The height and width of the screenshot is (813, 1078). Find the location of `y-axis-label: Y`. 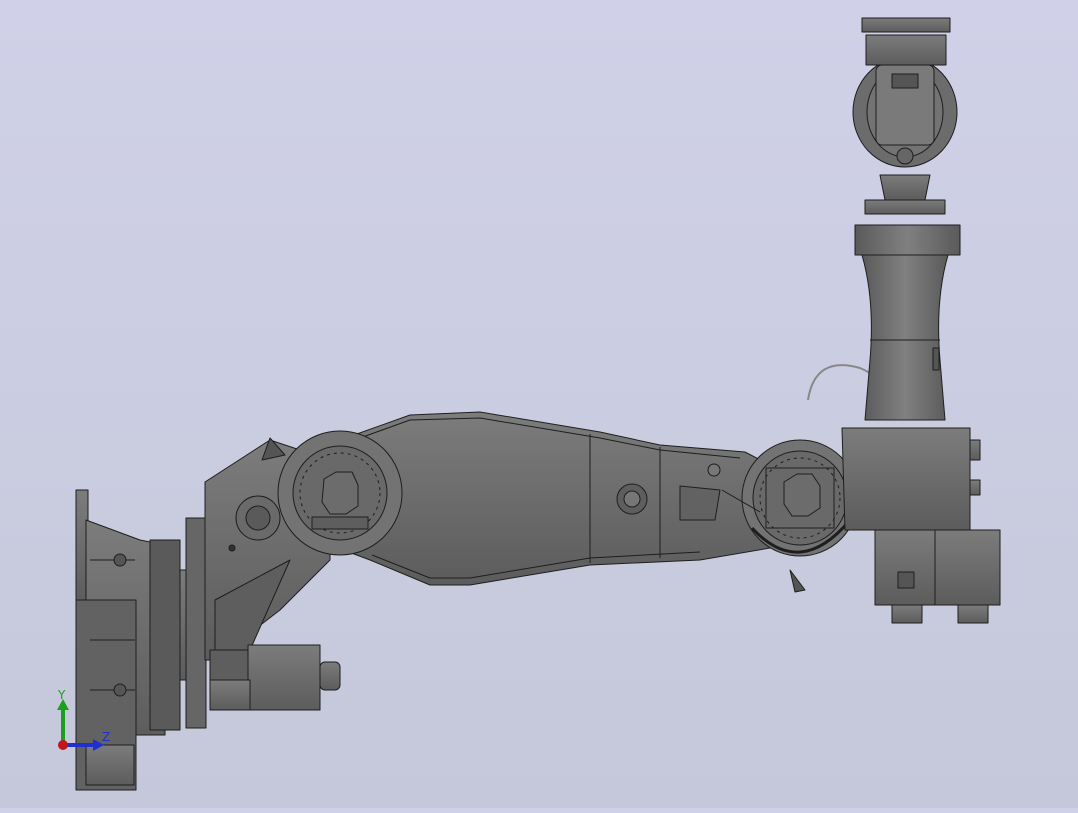

y-axis-label: Y is located at coordinates (61, 695).